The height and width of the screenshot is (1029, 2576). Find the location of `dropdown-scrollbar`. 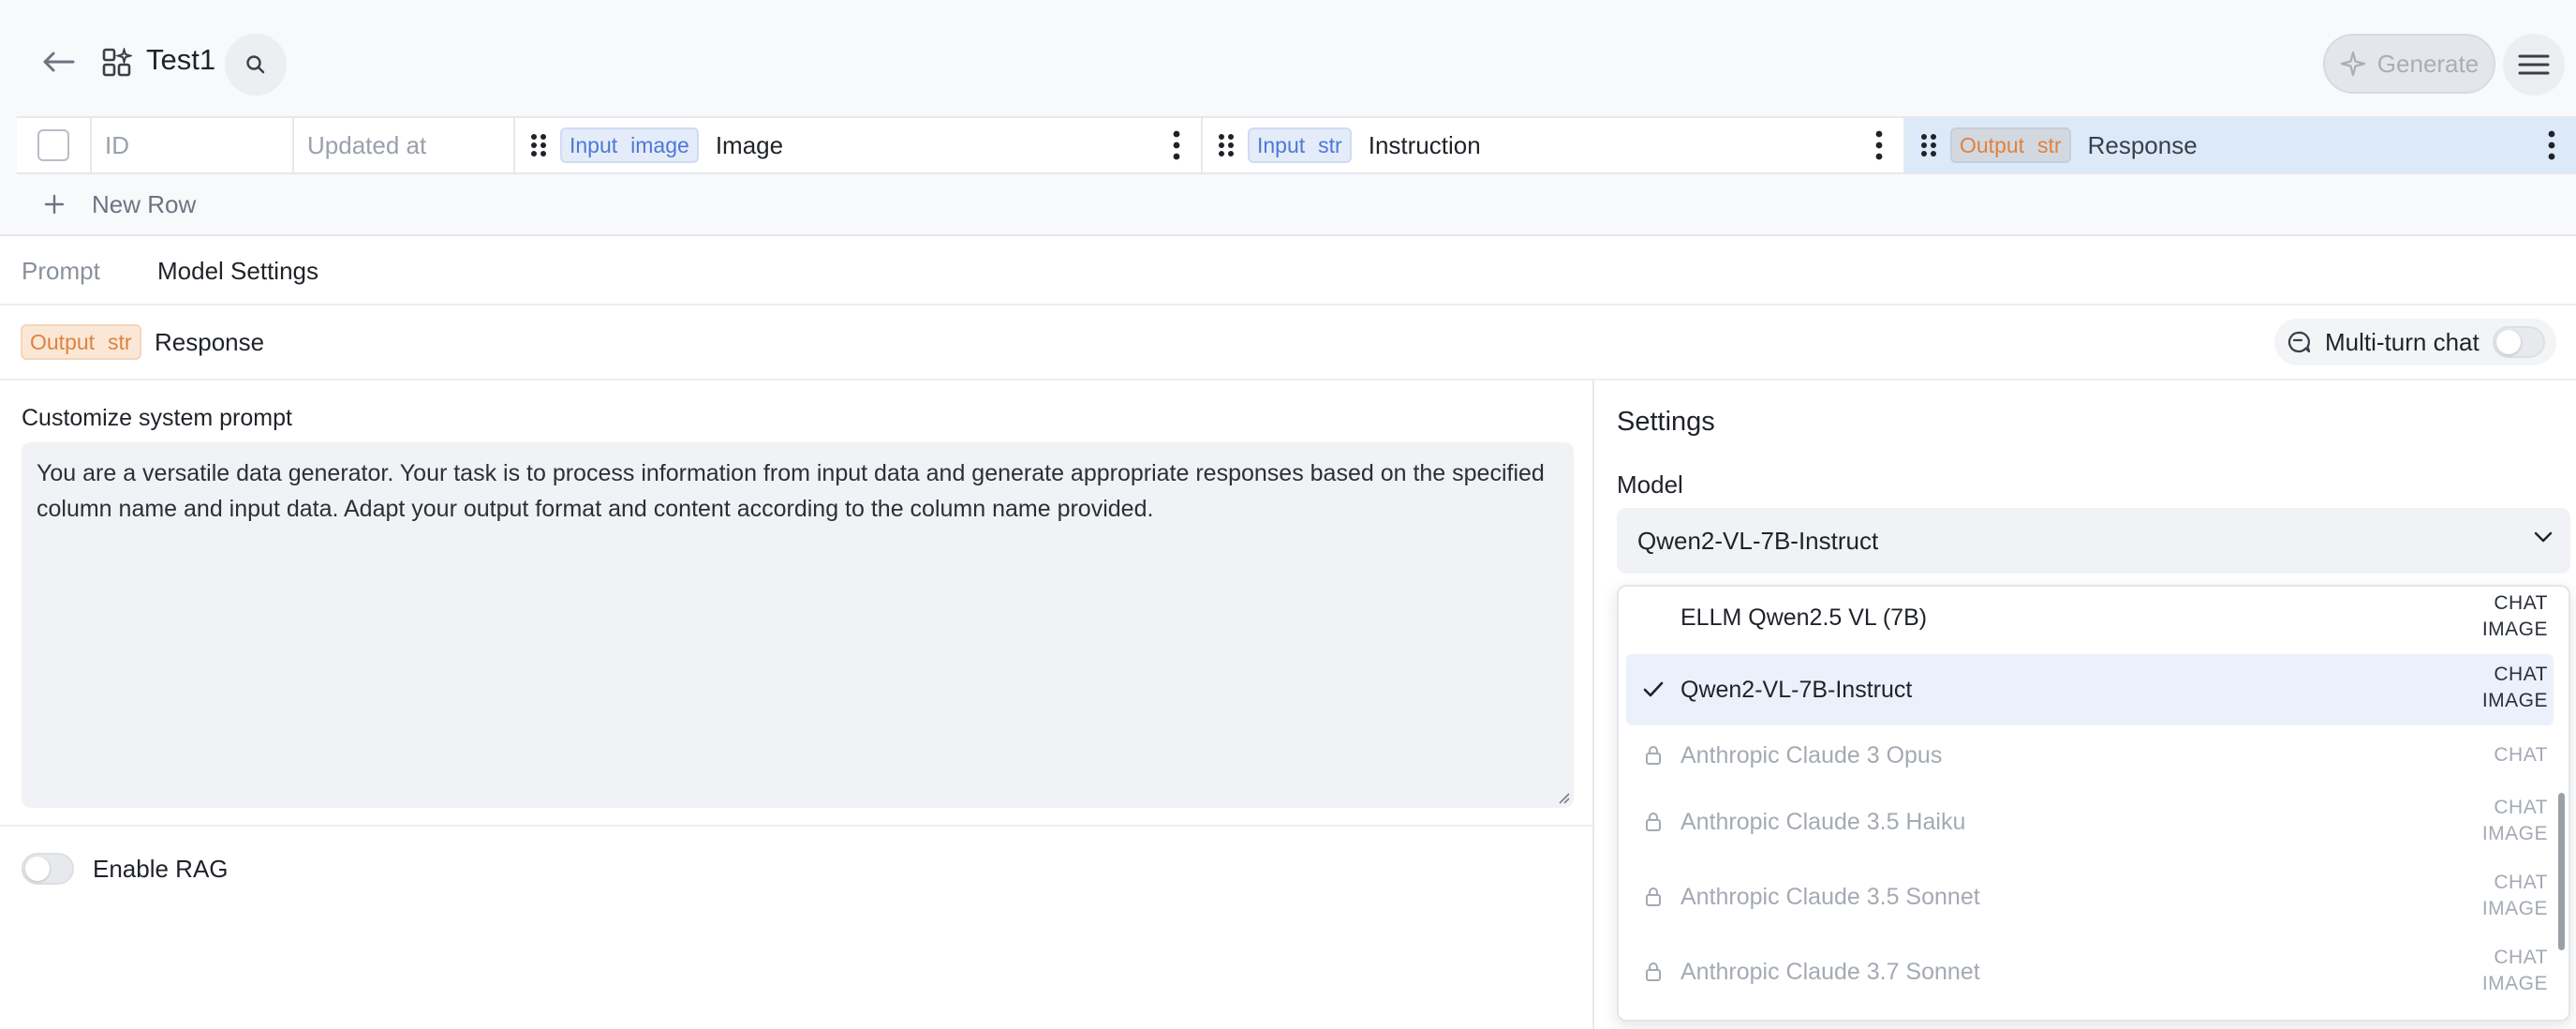

dropdown-scrollbar is located at coordinates (2561, 871).